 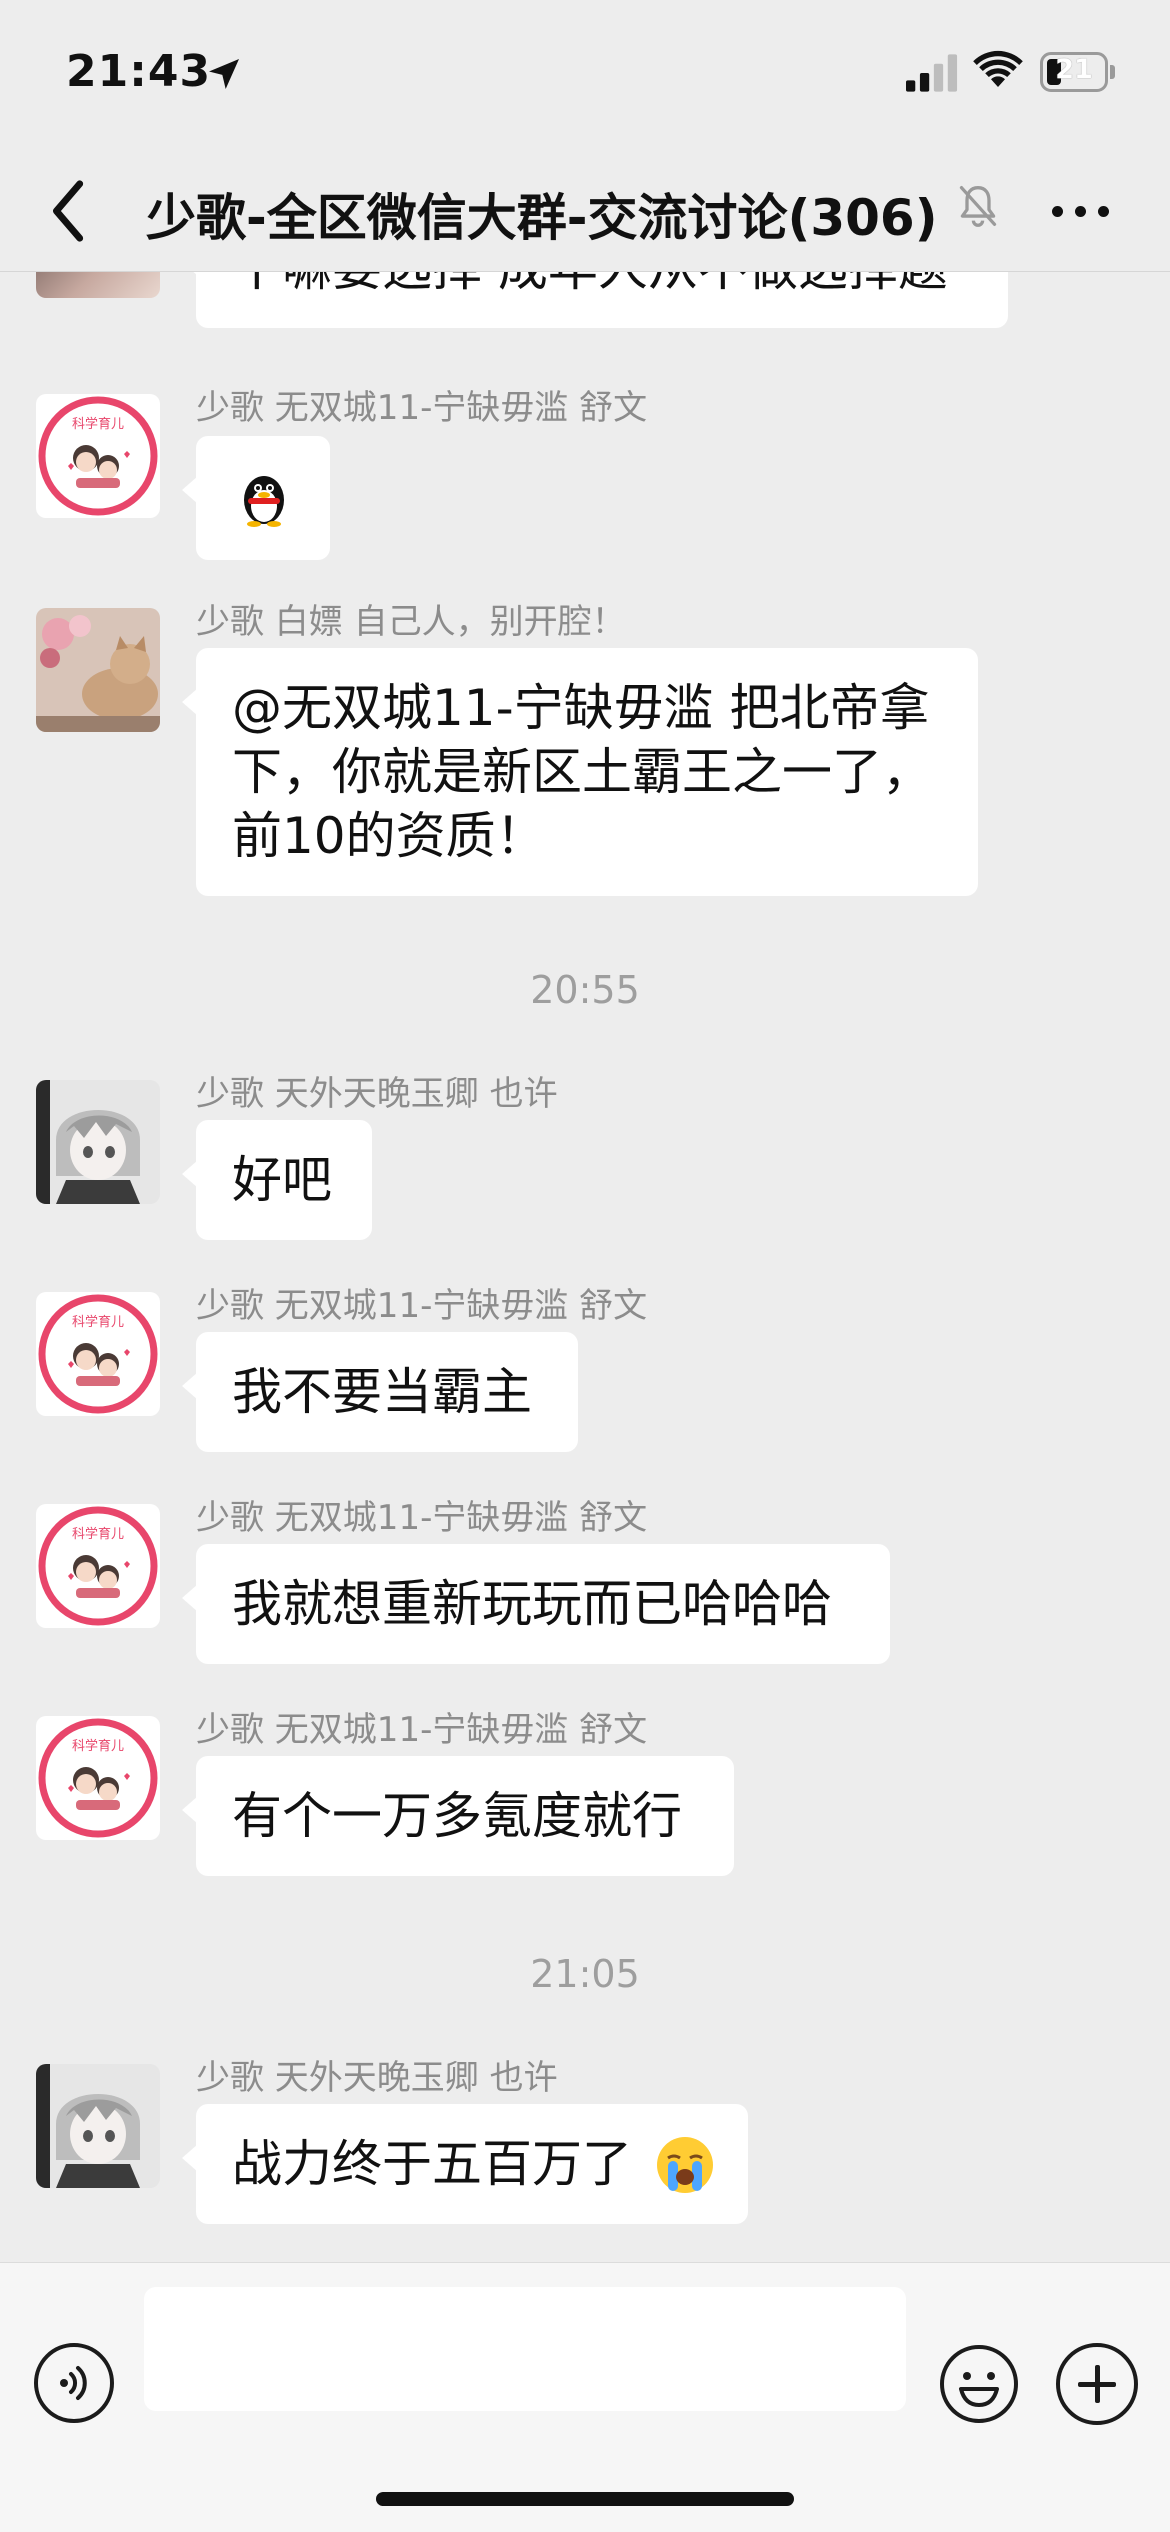 What do you see at coordinates (585, 990) in the screenshot?
I see `time-separator: 20:55` at bounding box center [585, 990].